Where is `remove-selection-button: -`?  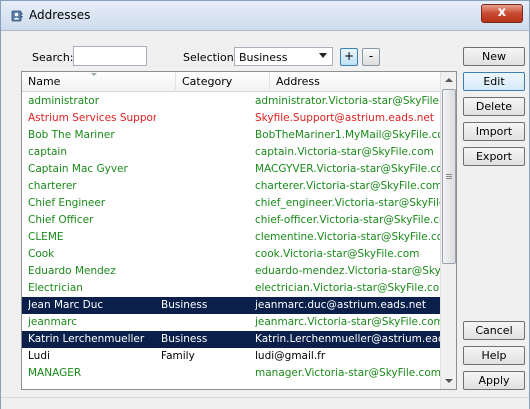 remove-selection-button: - is located at coordinates (371, 57).